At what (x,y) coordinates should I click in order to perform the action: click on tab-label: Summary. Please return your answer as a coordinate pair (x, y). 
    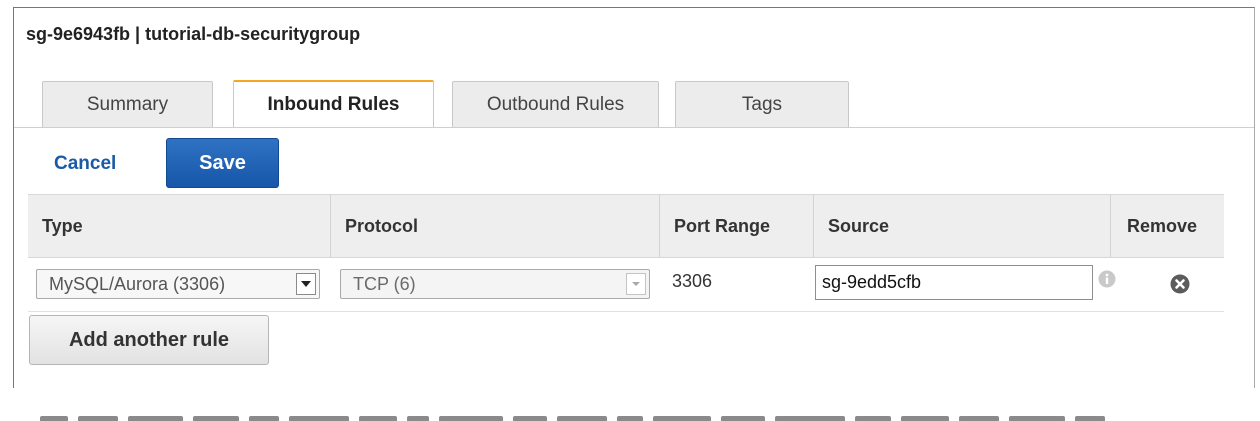
    Looking at the image, I should click on (127, 104).